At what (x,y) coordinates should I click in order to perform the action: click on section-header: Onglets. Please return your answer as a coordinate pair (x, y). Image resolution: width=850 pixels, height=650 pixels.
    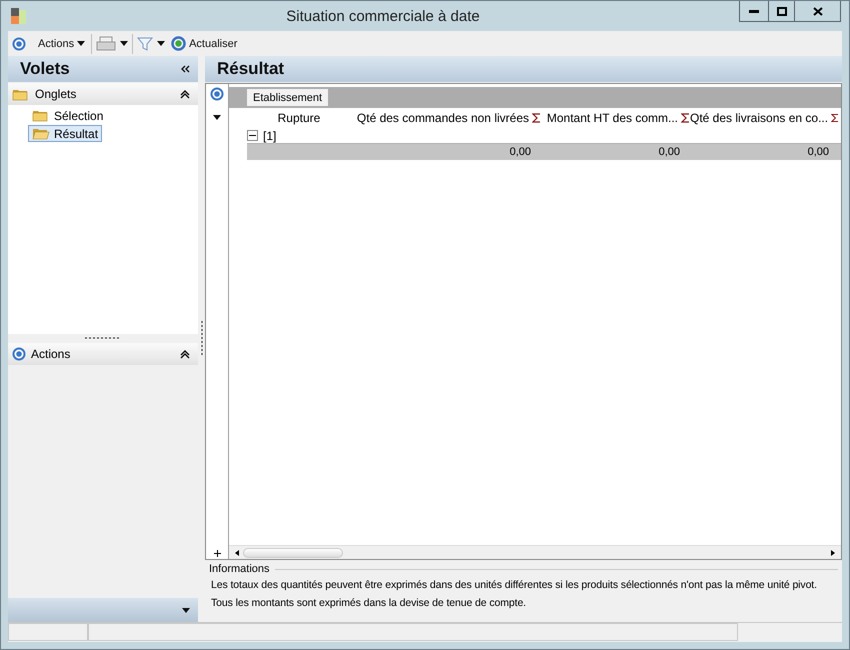
    Looking at the image, I should click on (103, 94).